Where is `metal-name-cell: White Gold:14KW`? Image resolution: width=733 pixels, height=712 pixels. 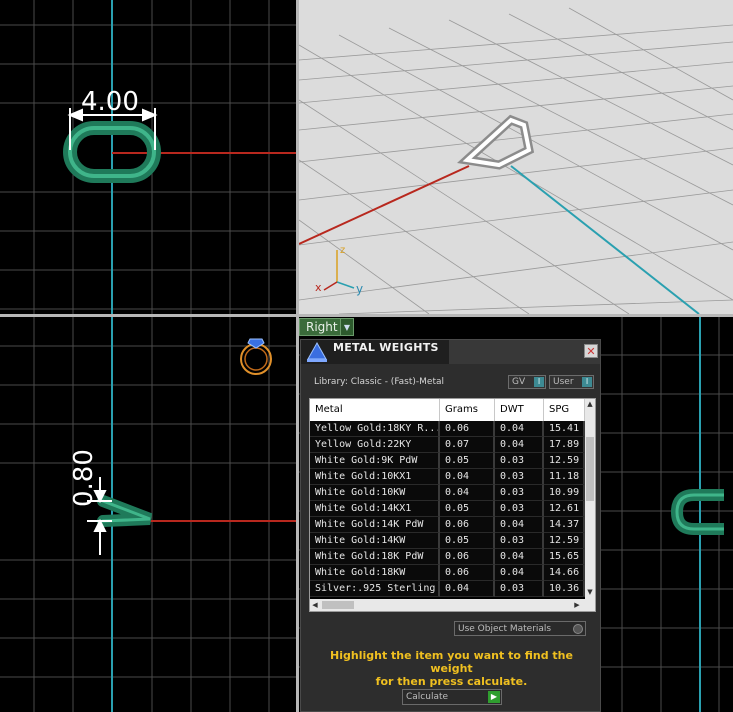 metal-name-cell: White Gold:14KW is located at coordinates (375, 541).